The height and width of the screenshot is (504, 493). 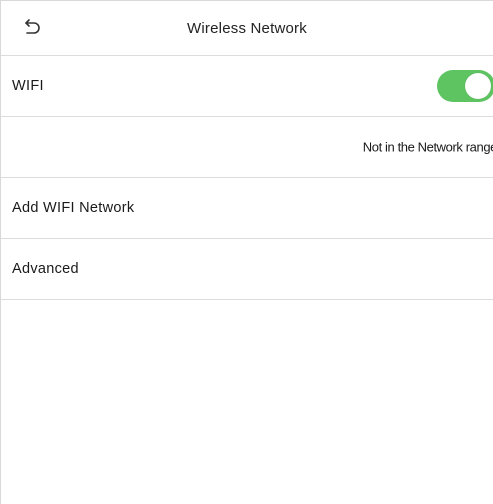 I want to click on network-status-text: Not in the Network range, so click(x=427, y=147).